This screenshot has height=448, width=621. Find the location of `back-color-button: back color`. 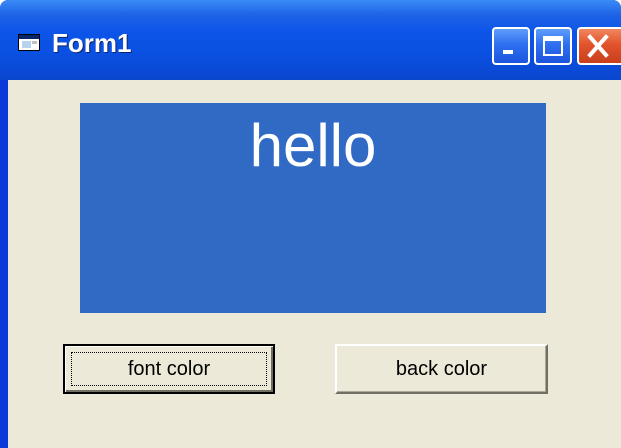

back-color-button: back color is located at coordinates (441, 369).